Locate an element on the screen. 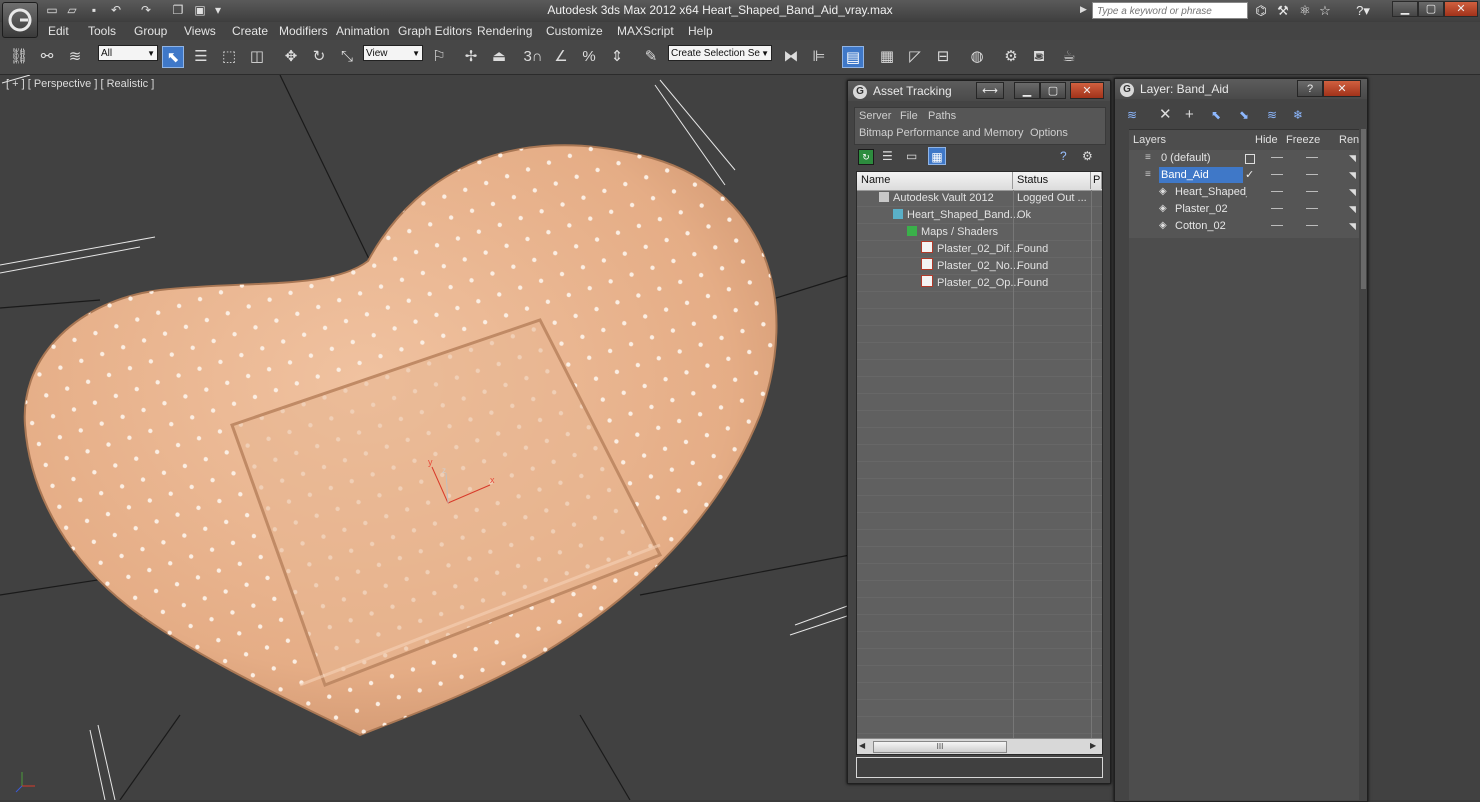 The height and width of the screenshot is (802, 1480). new-scene-icon: ▭ is located at coordinates (52, 10).